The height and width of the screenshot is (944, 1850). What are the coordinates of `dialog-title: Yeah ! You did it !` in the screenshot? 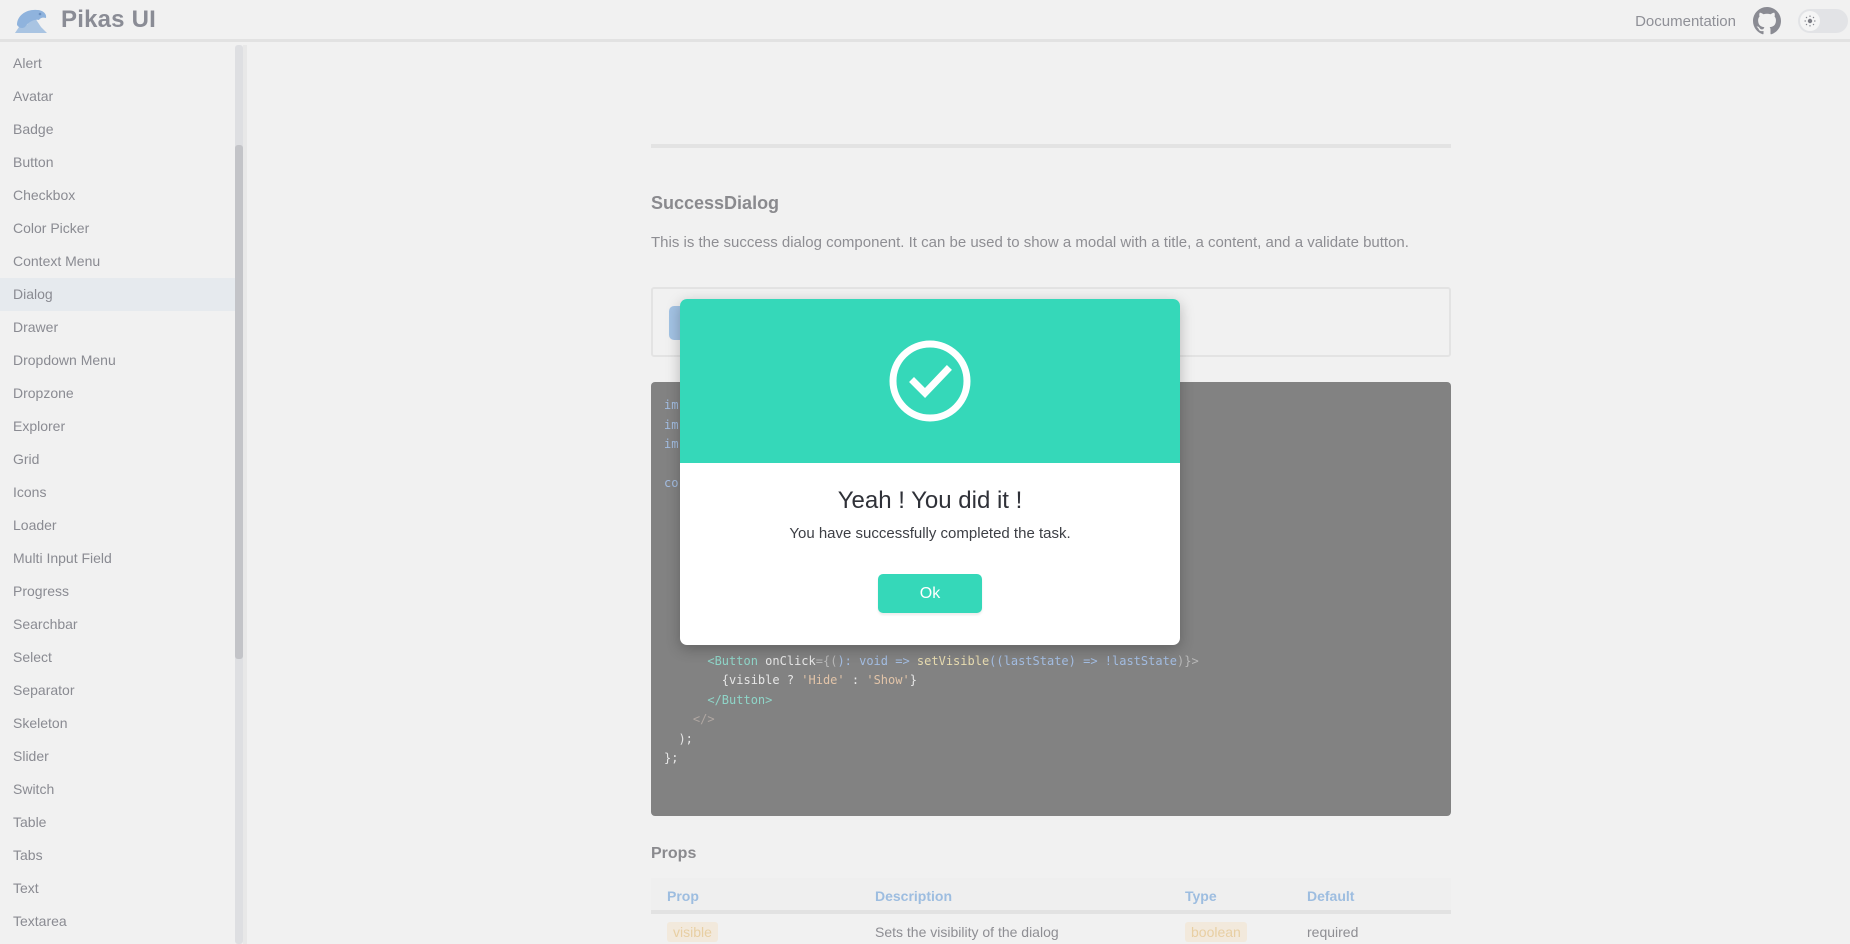 It's located at (930, 500).